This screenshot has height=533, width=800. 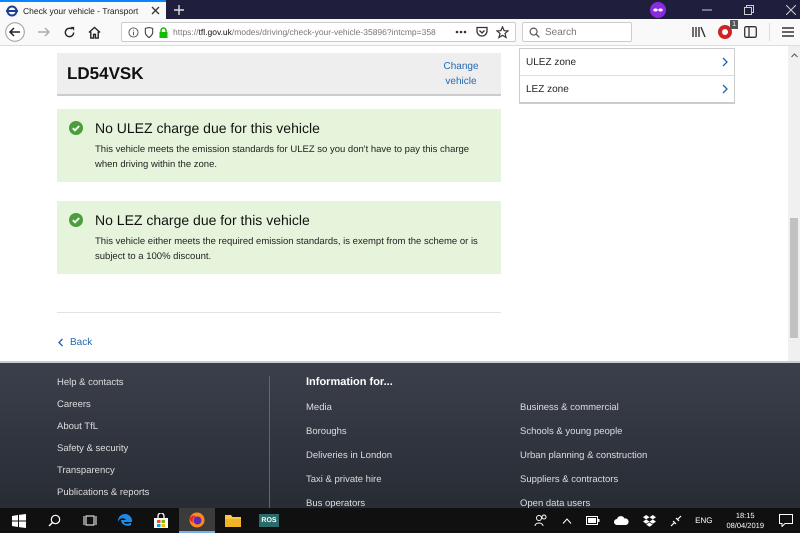 What do you see at coordinates (90, 520) in the screenshot?
I see `task-view-icon` at bounding box center [90, 520].